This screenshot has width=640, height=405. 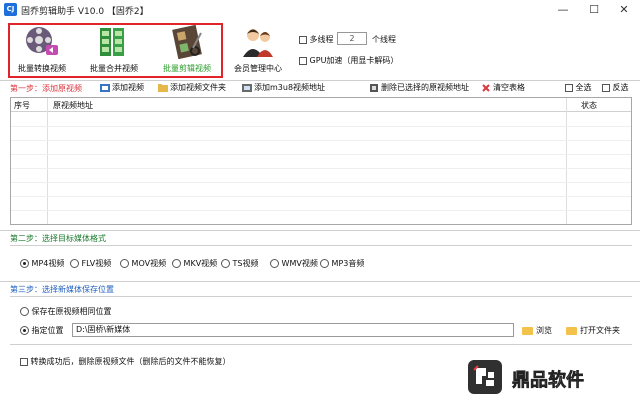 I want to click on save-custom-location-option: 指定位置, so click(x=42, y=330).